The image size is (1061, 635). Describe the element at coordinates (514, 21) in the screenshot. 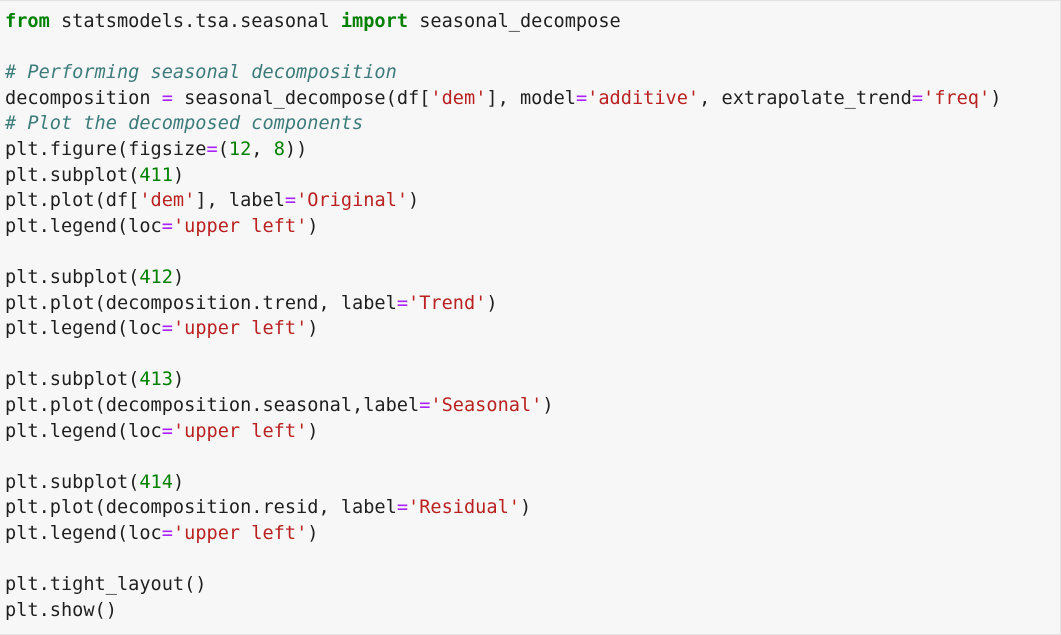

I see `code-text-token: seasonal_decompose` at that location.